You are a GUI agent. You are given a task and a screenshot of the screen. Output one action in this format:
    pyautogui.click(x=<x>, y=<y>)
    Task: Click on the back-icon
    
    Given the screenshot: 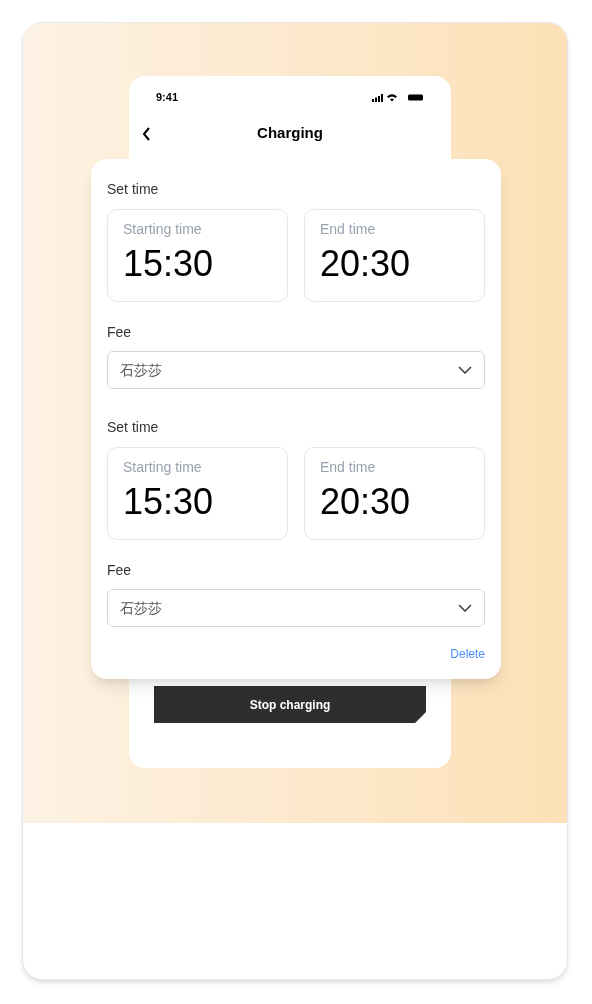 What is the action you would take?
    pyautogui.click(x=146, y=133)
    